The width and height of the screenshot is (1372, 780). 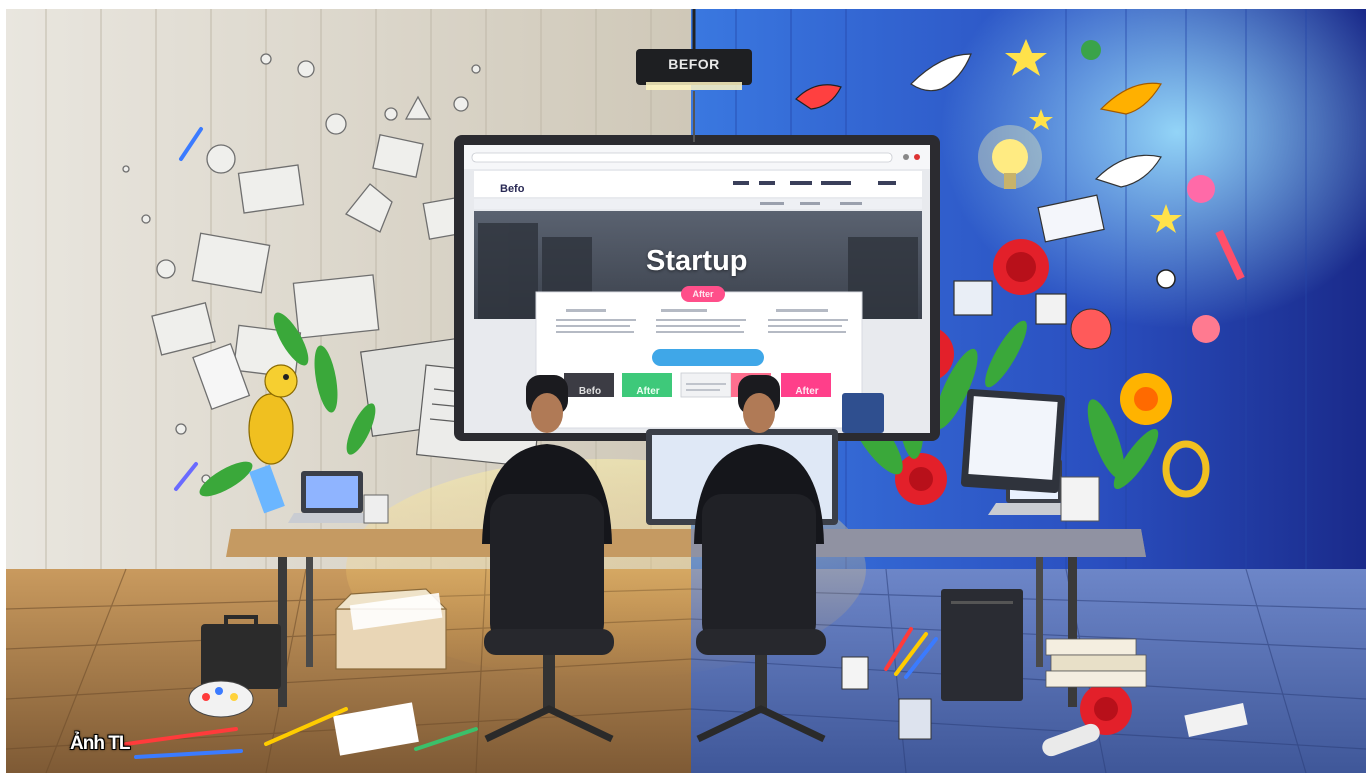 I want to click on screen-brand-logo: Befo, so click(x=512, y=189).